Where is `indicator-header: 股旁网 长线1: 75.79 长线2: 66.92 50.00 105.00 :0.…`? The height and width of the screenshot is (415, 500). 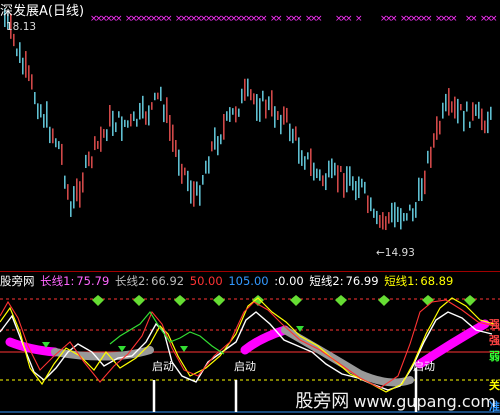 indicator-header: 股旁网 长线1: 75.79 长线2: 66.92 50.00 105.00 :0.… is located at coordinates (227, 281).